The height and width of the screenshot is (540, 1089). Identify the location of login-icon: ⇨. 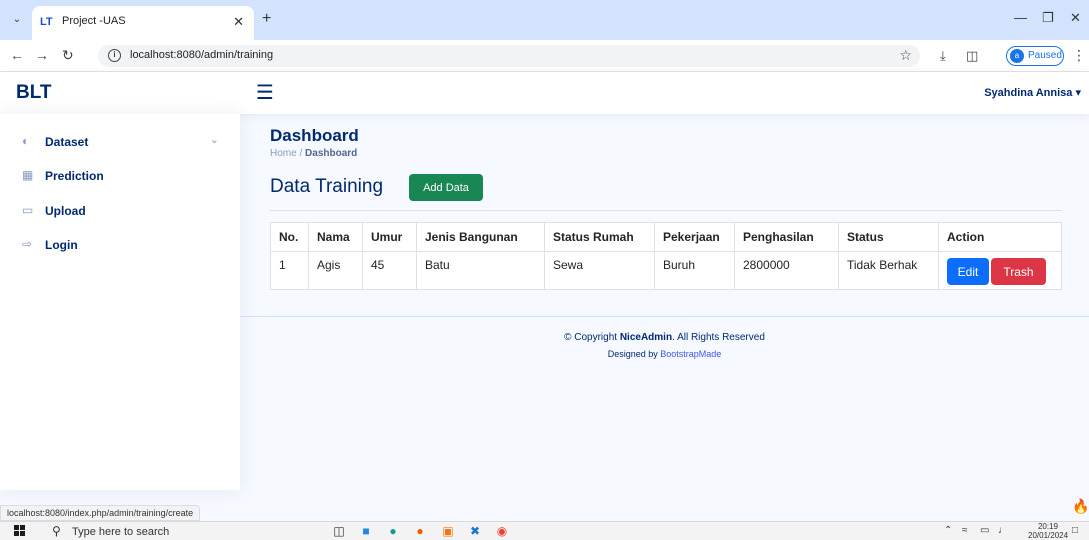
(27, 244).